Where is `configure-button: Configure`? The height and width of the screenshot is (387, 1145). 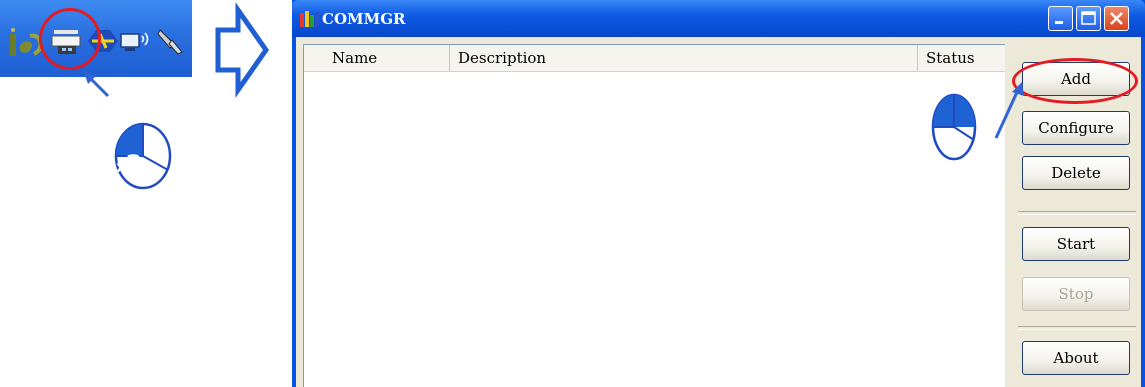
configure-button: Configure is located at coordinates (1076, 128).